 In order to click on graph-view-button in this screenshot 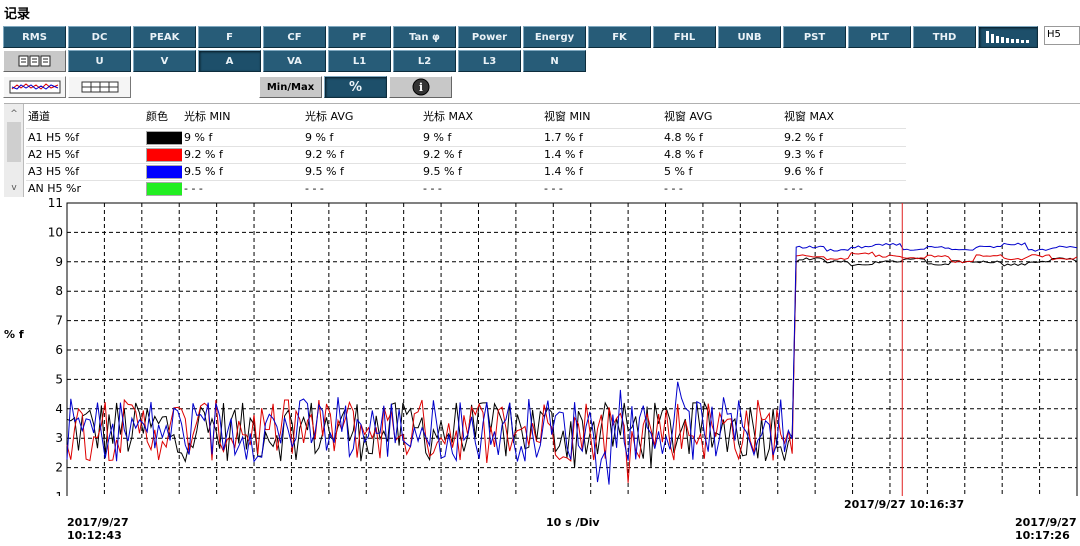, I will do `click(34, 87)`.